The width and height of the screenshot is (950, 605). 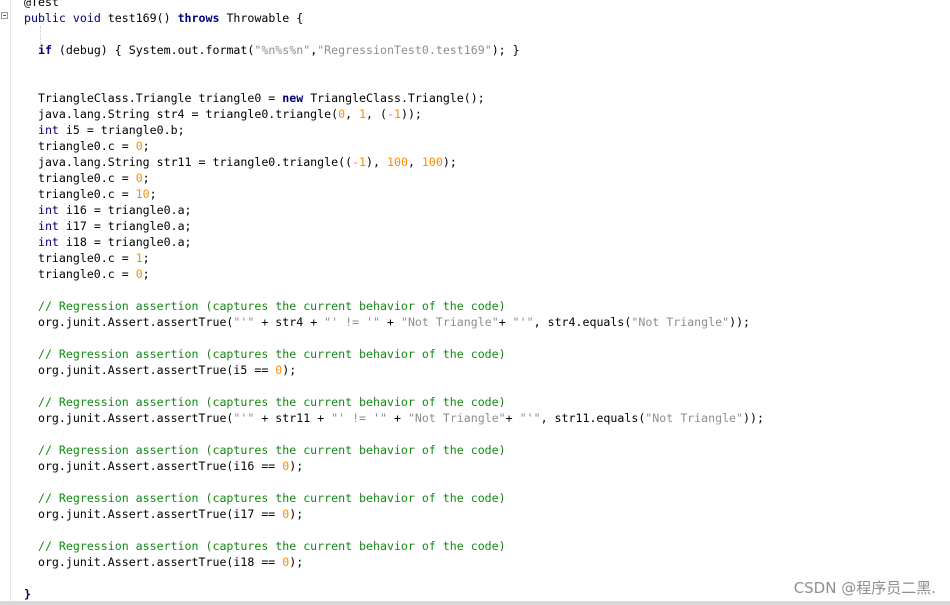 I want to click on code-line: public void test169() throws Throwable {, so click(x=394, y=18).